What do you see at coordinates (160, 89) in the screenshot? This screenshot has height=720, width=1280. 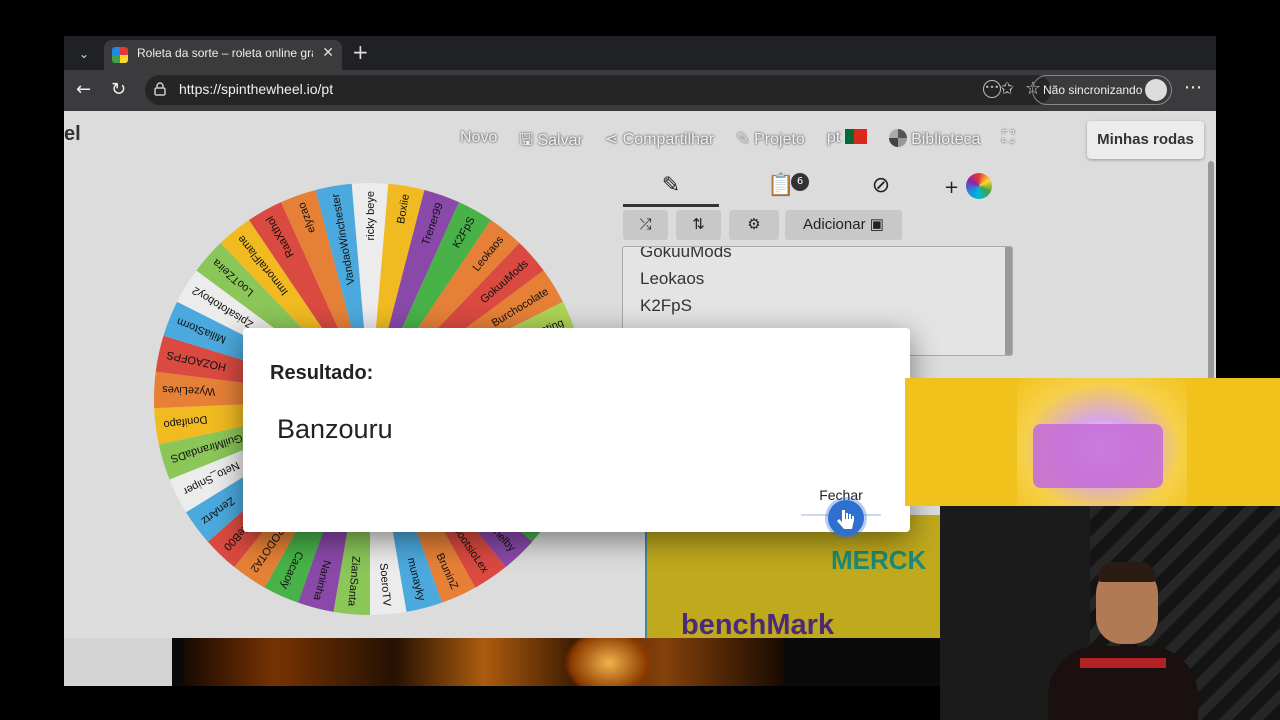 I see `lock-icon` at bounding box center [160, 89].